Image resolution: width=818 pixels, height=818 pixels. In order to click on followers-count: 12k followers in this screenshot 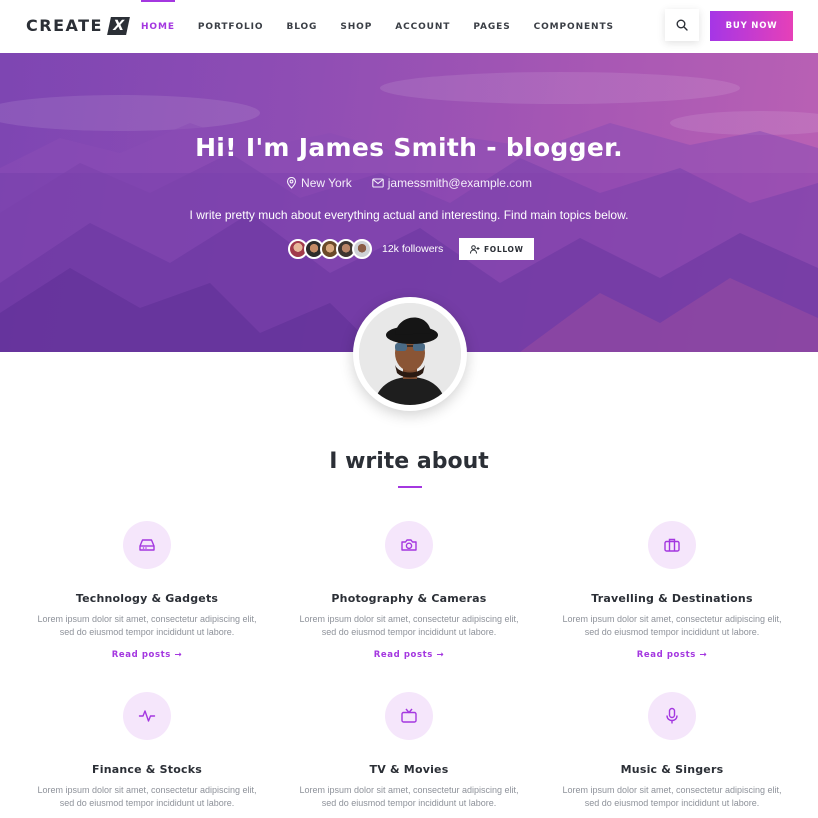, I will do `click(413, 249)`.